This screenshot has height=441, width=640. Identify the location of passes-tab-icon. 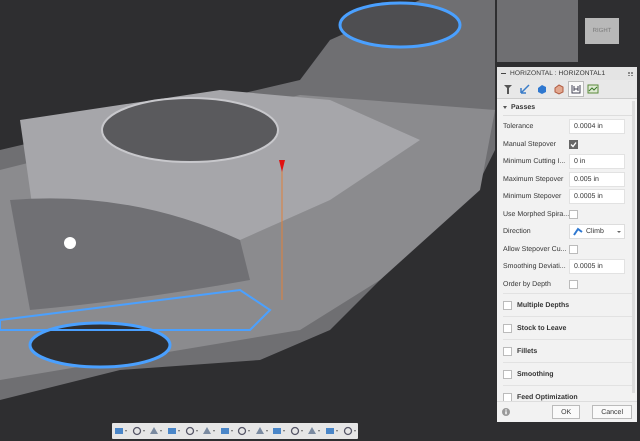
(559, 89).